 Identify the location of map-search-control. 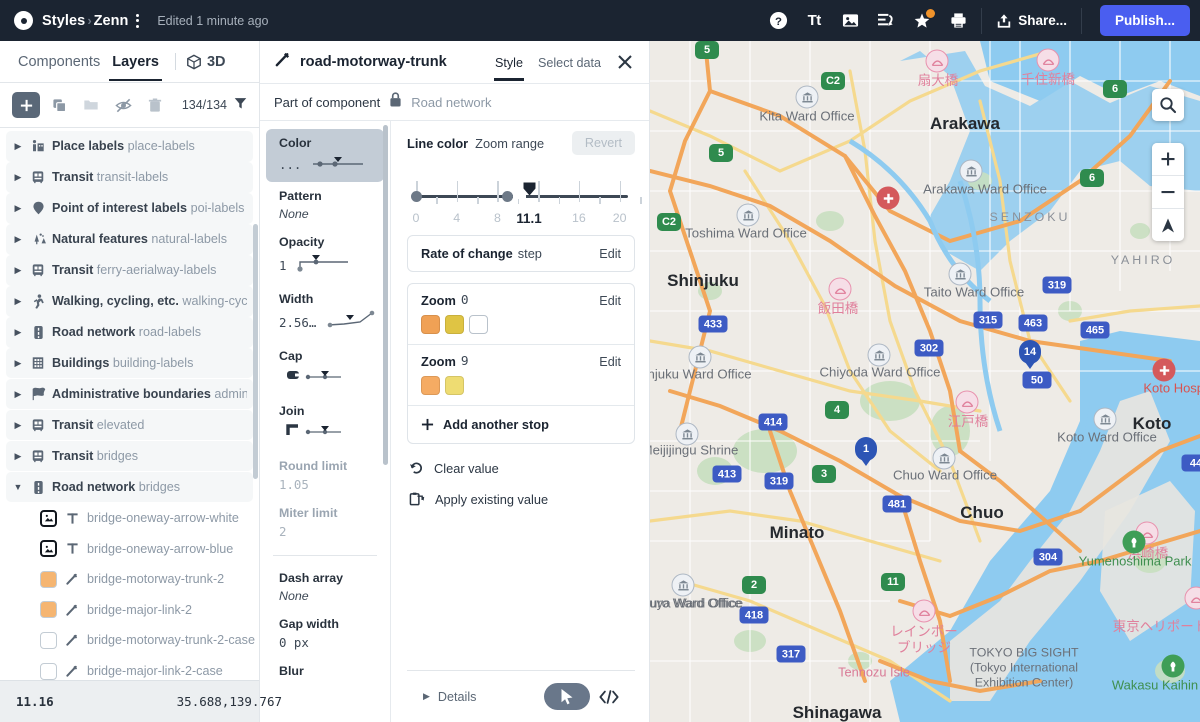
(1168, 105).